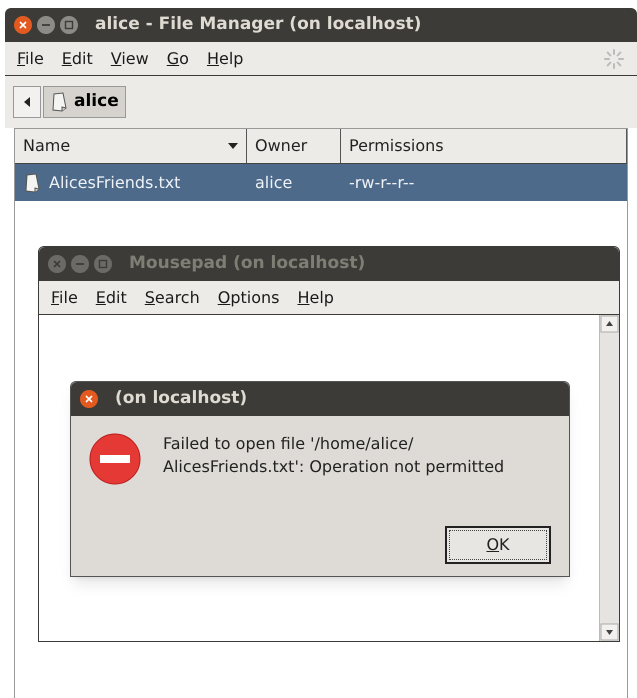 This screenshot has width=637, height=698. Describe the element at coordinates (321, 182) in the screenshot. I see `file-row: AlicesFriends.txt alice -rw-r--r--` at that location.